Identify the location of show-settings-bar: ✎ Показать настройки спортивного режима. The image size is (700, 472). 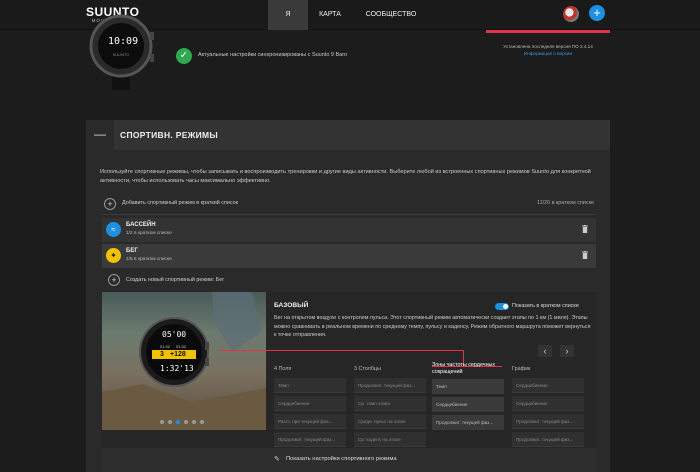
(349, 460).